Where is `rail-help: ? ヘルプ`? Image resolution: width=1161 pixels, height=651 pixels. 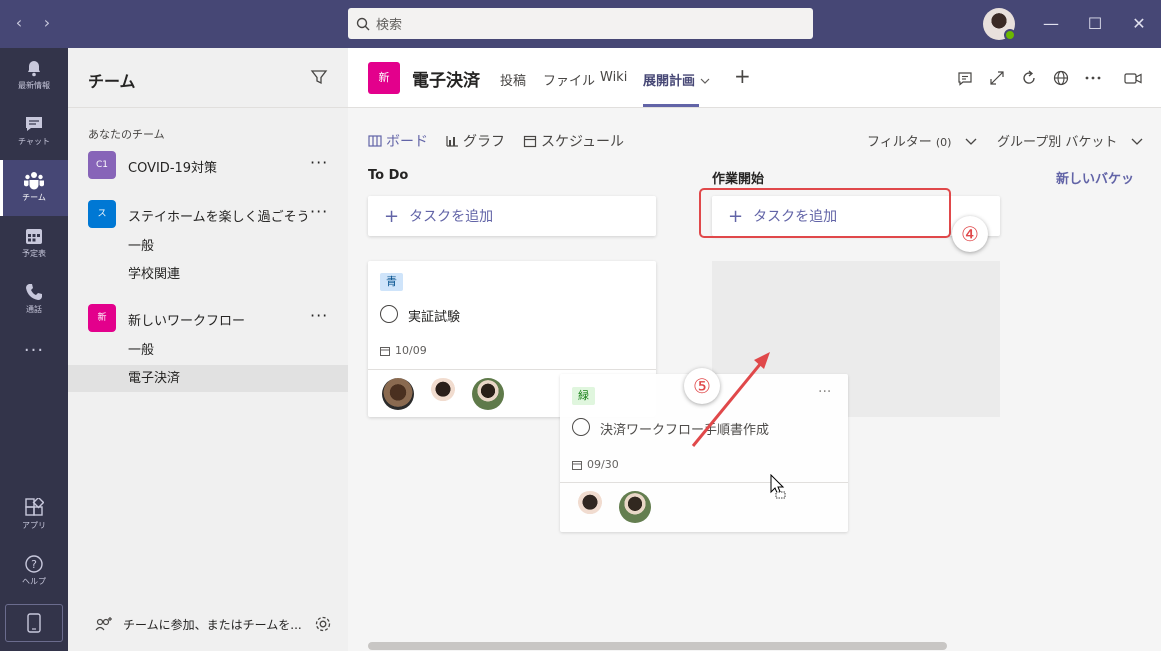
rail-help: ? ヘルプ is located at coordinates (34, 572).